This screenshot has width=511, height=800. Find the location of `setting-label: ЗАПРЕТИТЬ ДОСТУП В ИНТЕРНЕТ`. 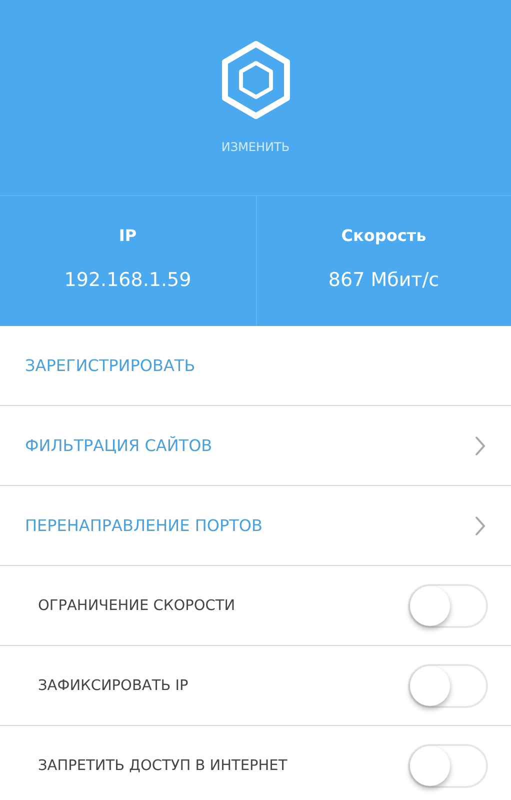

setting-label: ЗАПРЕТИТЬ ДОСТУП В ИНТЕРНЕТ is located at coordinates (163, 766).